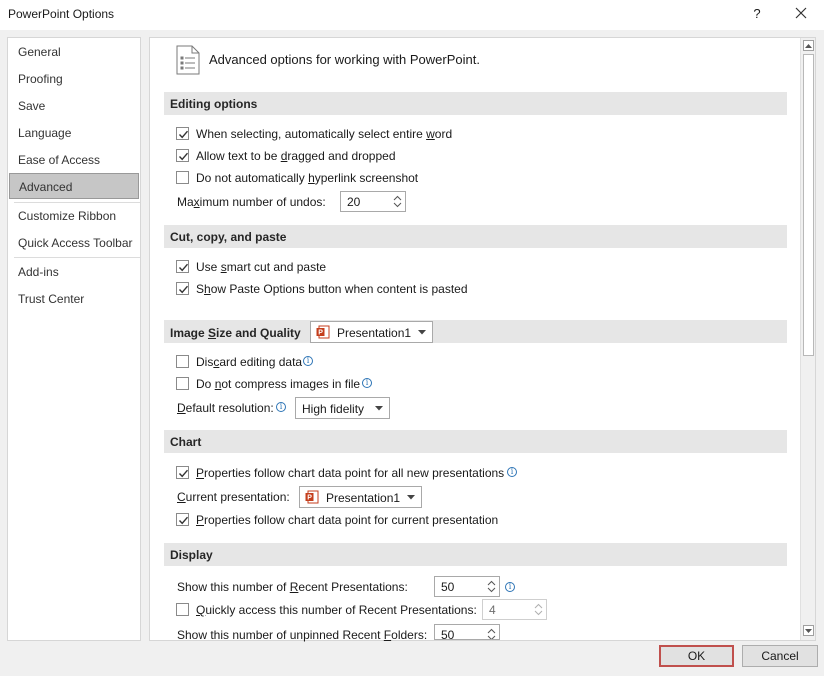 This screenshot has height=676, width=824. I want to click on help-button: ?, so click(757, 14).